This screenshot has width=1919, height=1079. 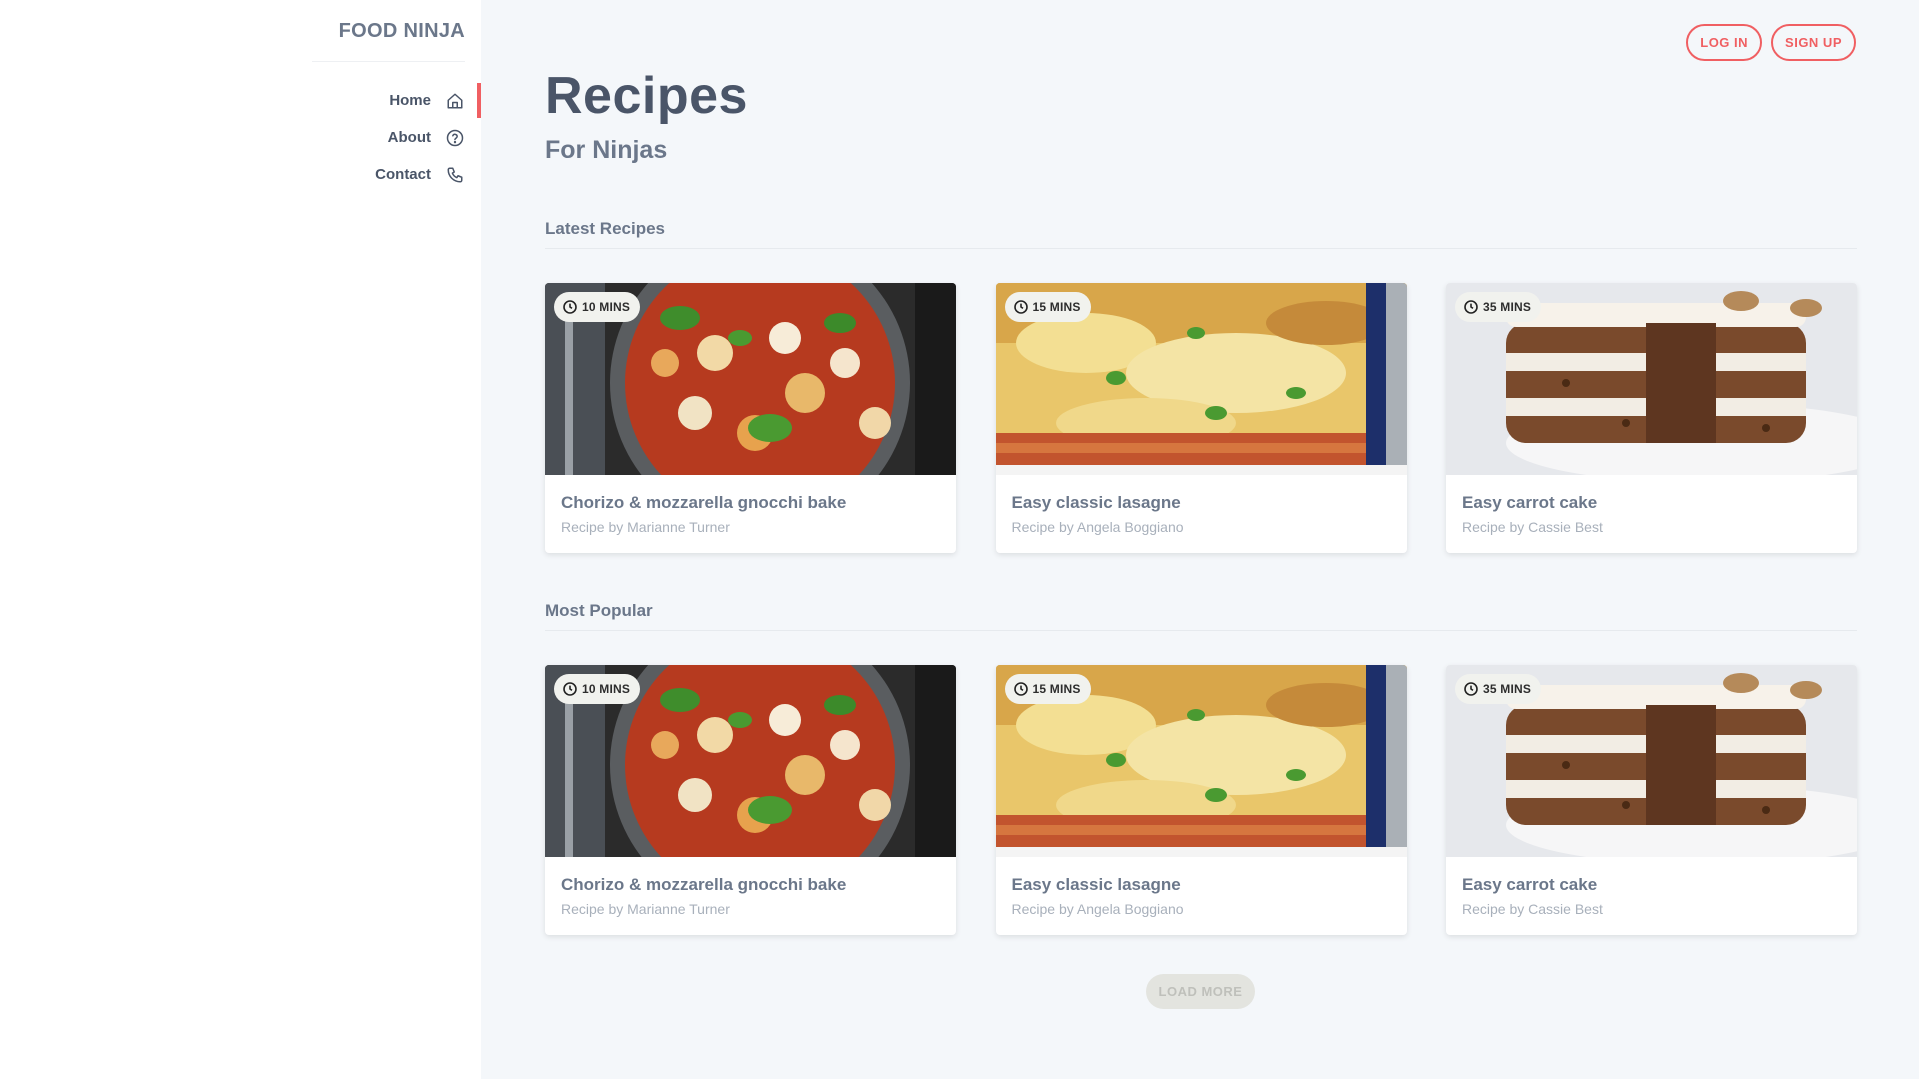 I want to click on nav-item-label: Home, so click(x=410, y=100).